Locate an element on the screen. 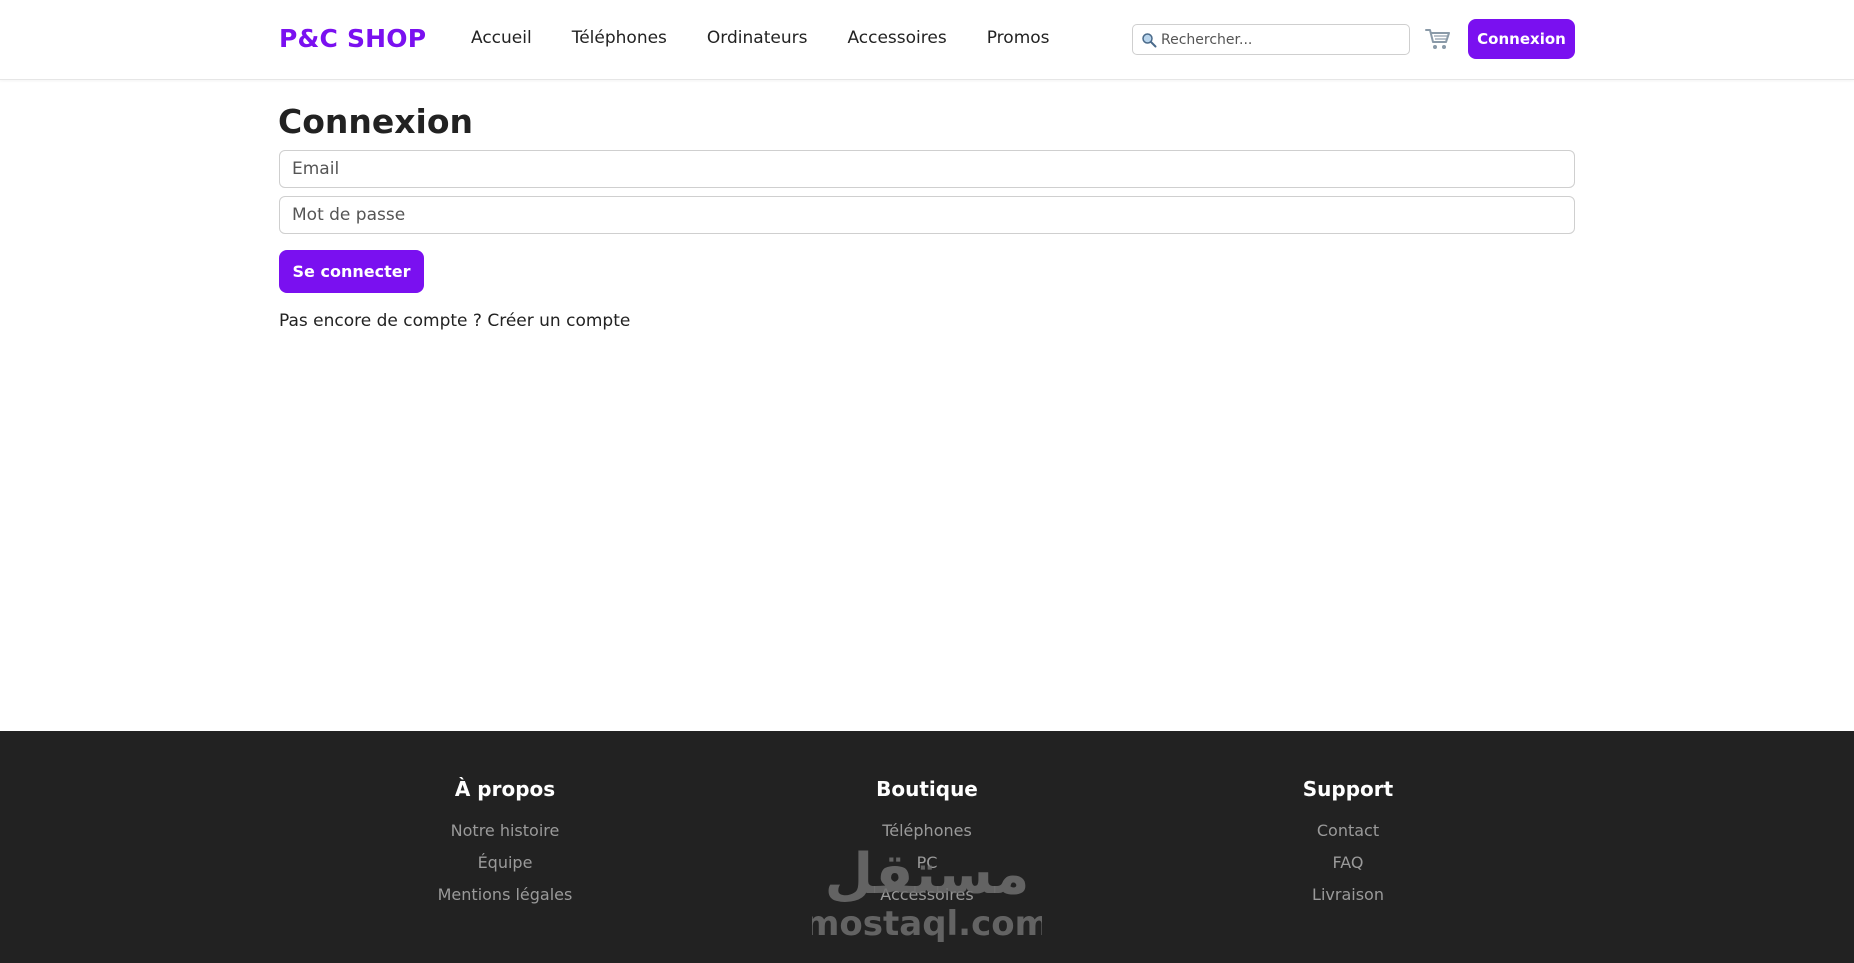  footer-link-contact: Contact is located at coordinates (1348, 831).